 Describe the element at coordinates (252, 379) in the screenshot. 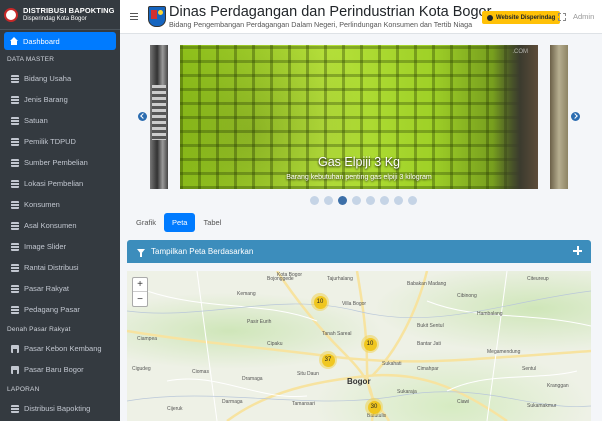

I see `map-place-label: Dramaga` at that location.